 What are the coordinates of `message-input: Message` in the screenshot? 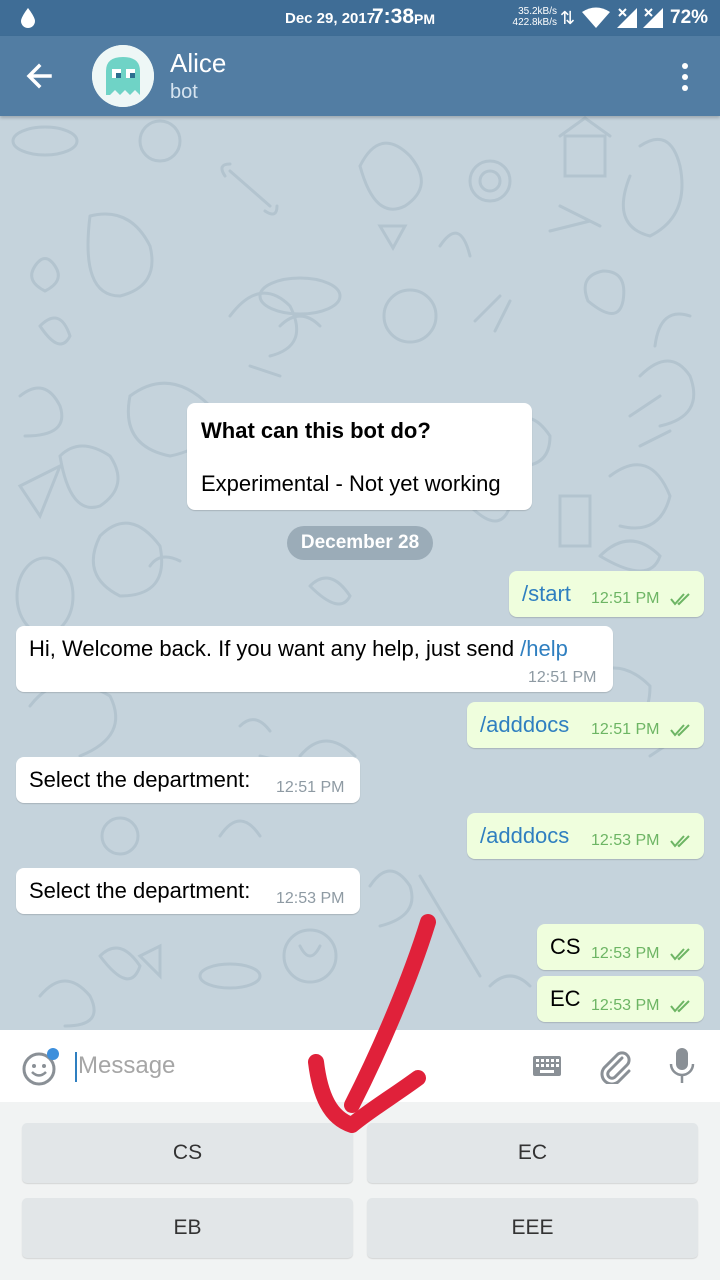 It's located at (126, 1066).